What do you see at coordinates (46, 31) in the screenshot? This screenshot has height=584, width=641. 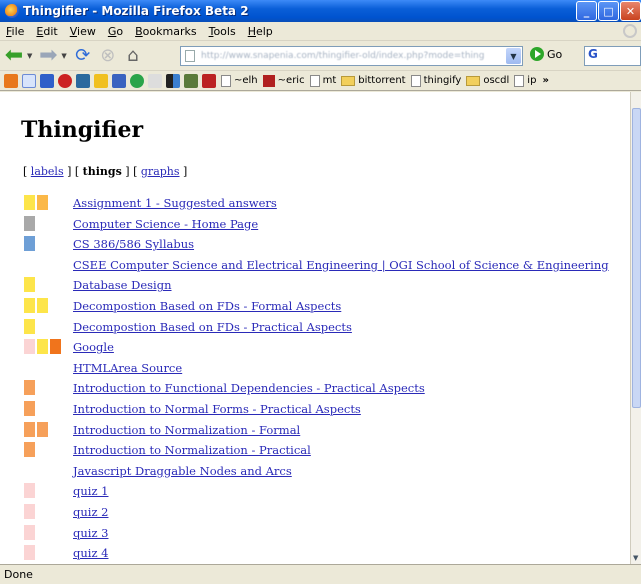 I see `menu-edit: Edit` at bounding box center [46, 31].